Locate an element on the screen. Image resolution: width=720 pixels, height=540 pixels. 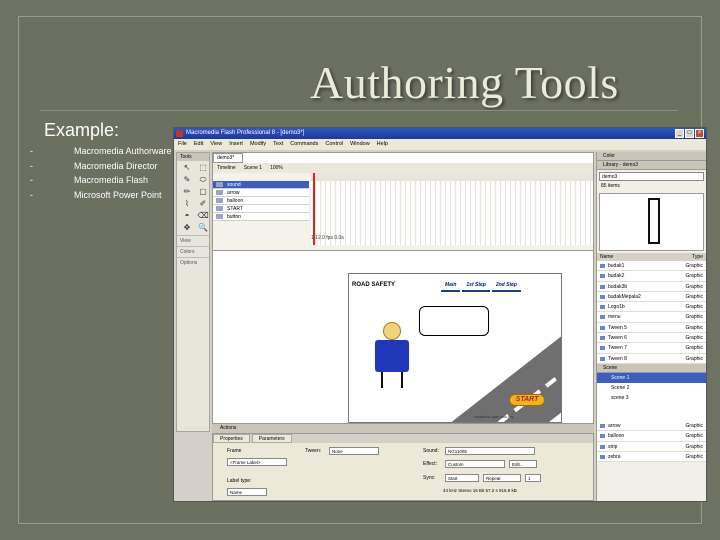
effect-select: Custom is located at coordinates (475, 464).